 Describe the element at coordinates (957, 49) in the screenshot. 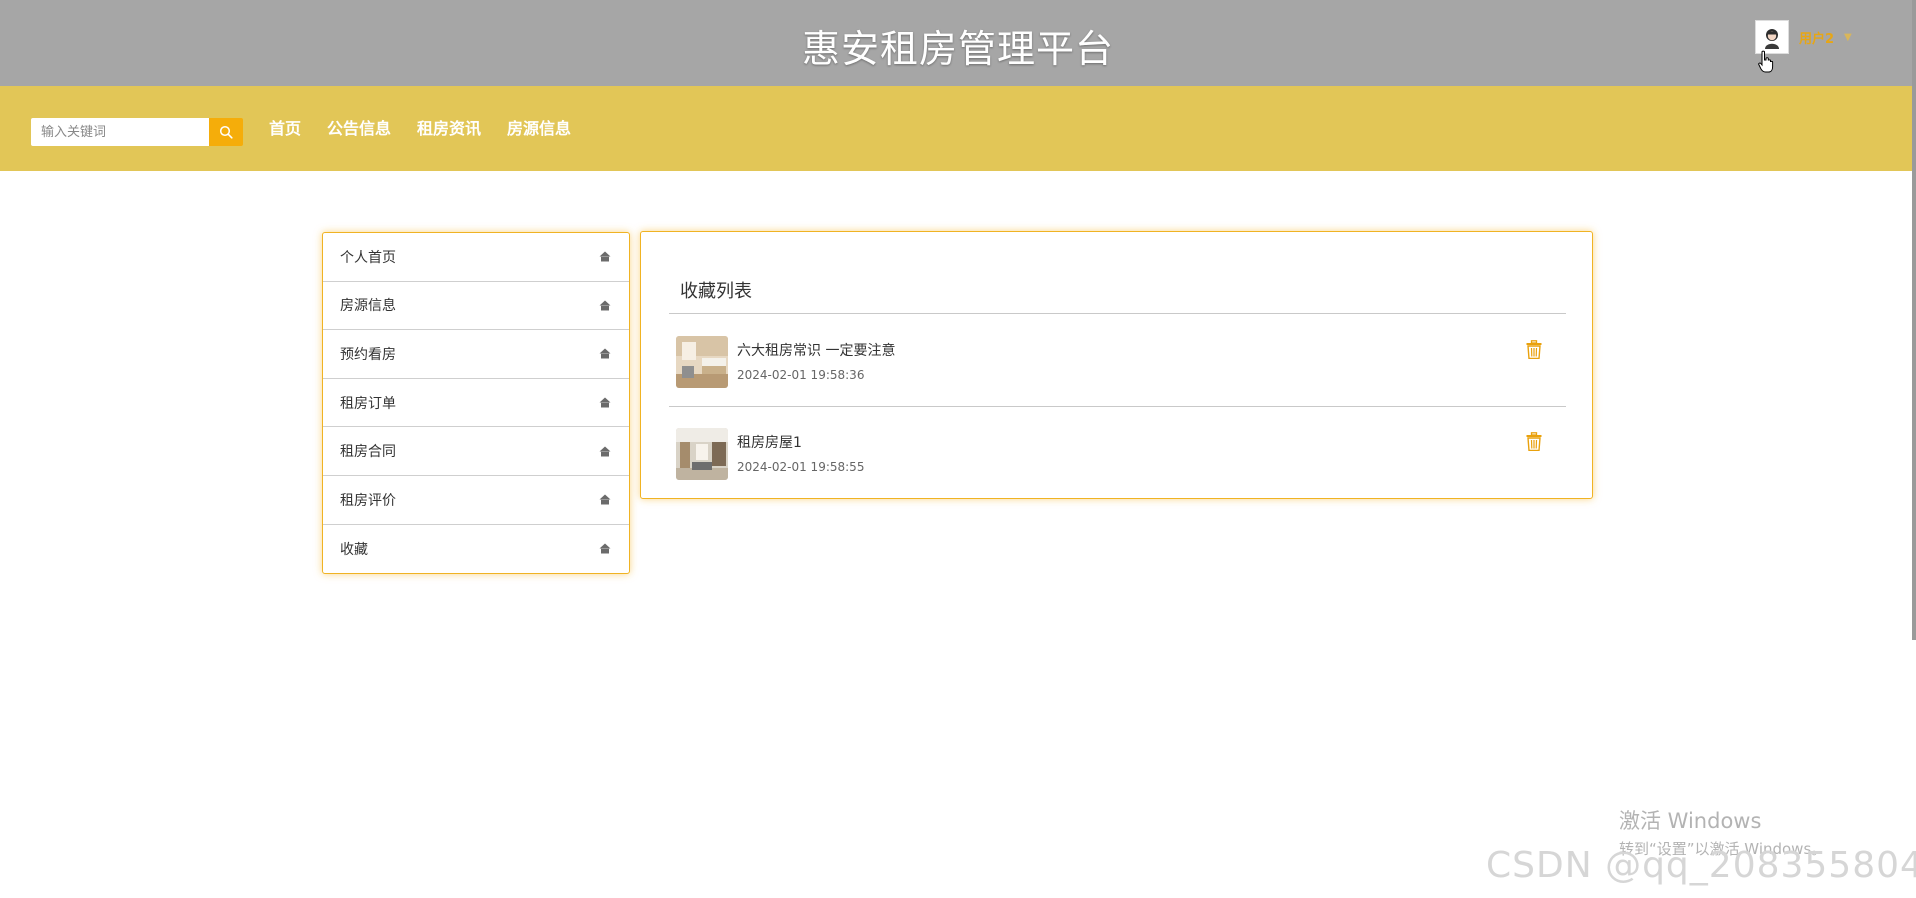

I see `site-title: 惠安租房管理平台` at that location.